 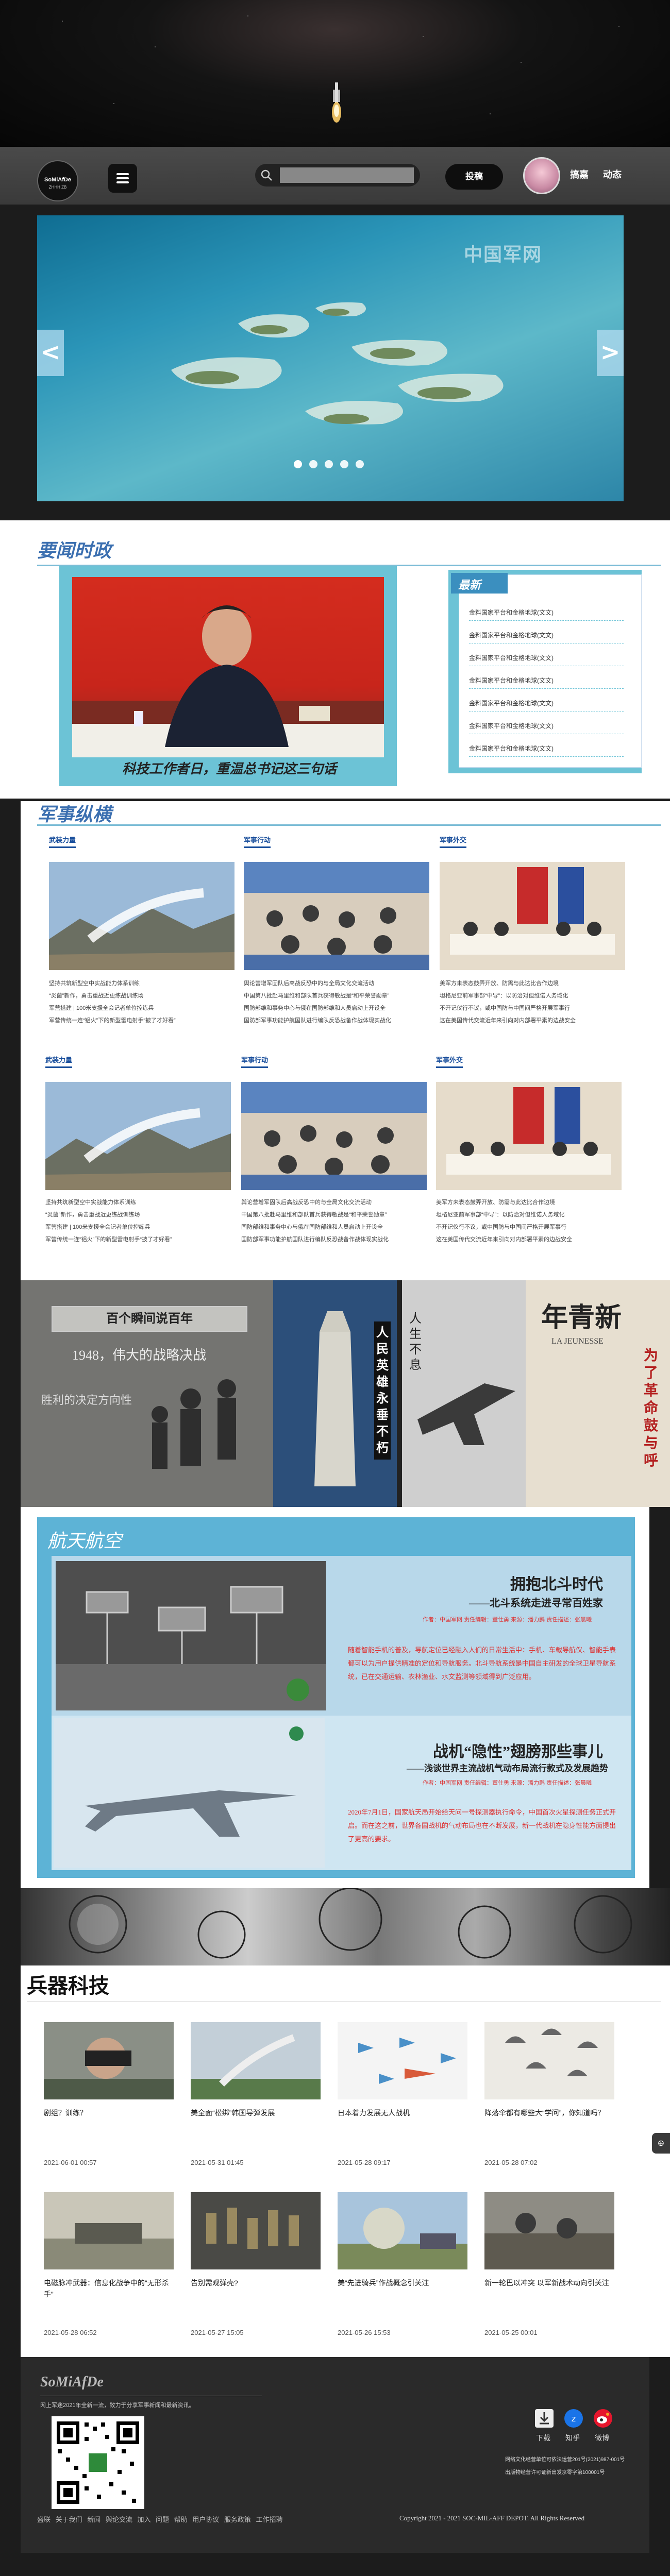 I want to click on hero-banner, so click(x=335, y=73).